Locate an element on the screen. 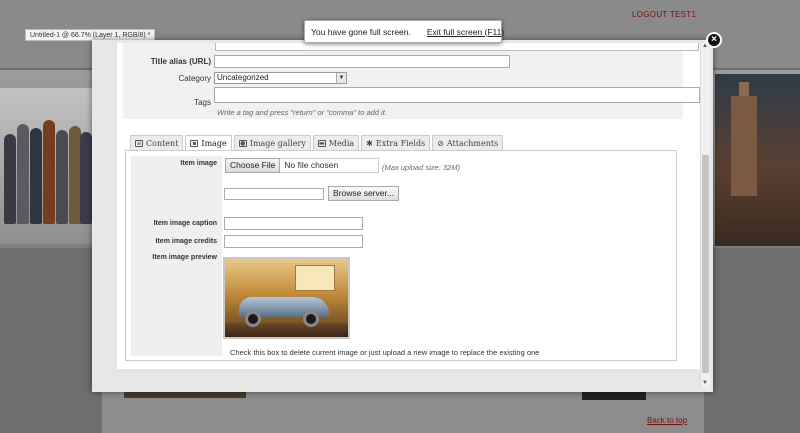  choose-file-button: Choose File is located at coordinates (253, 165).